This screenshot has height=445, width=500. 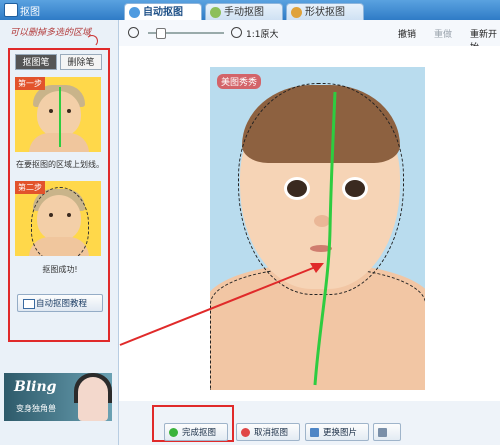 What do you see at coordinates (199, 433) in the screenshot?
I see `finish-cutout-label: 完成抠图` at bounding box center [199, 433].